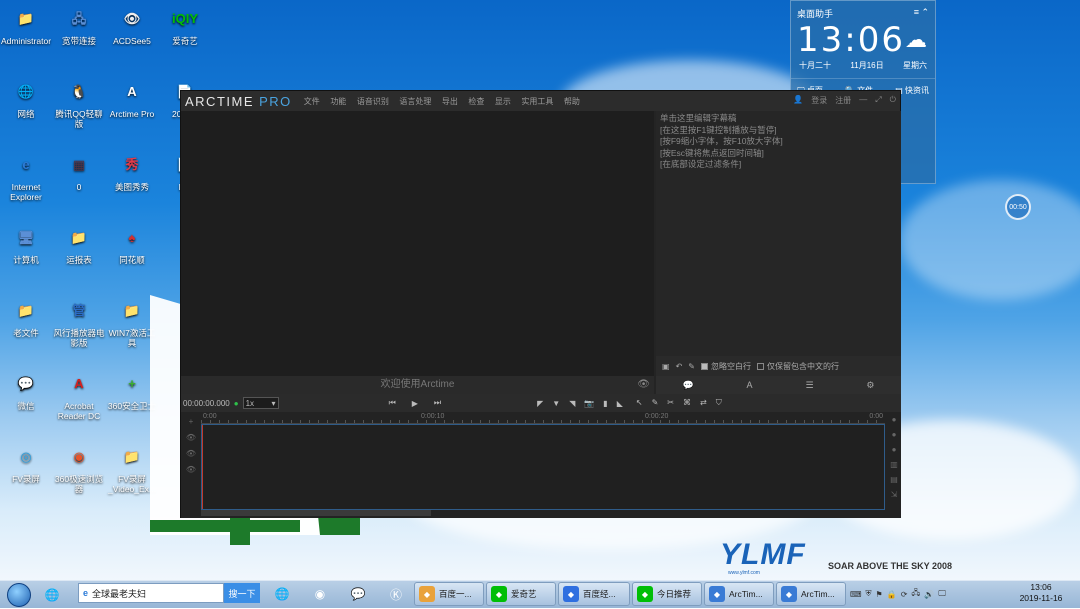 The image size is (1080, 609). I want to click on flag-icon: ⚑, so click(879, 594).